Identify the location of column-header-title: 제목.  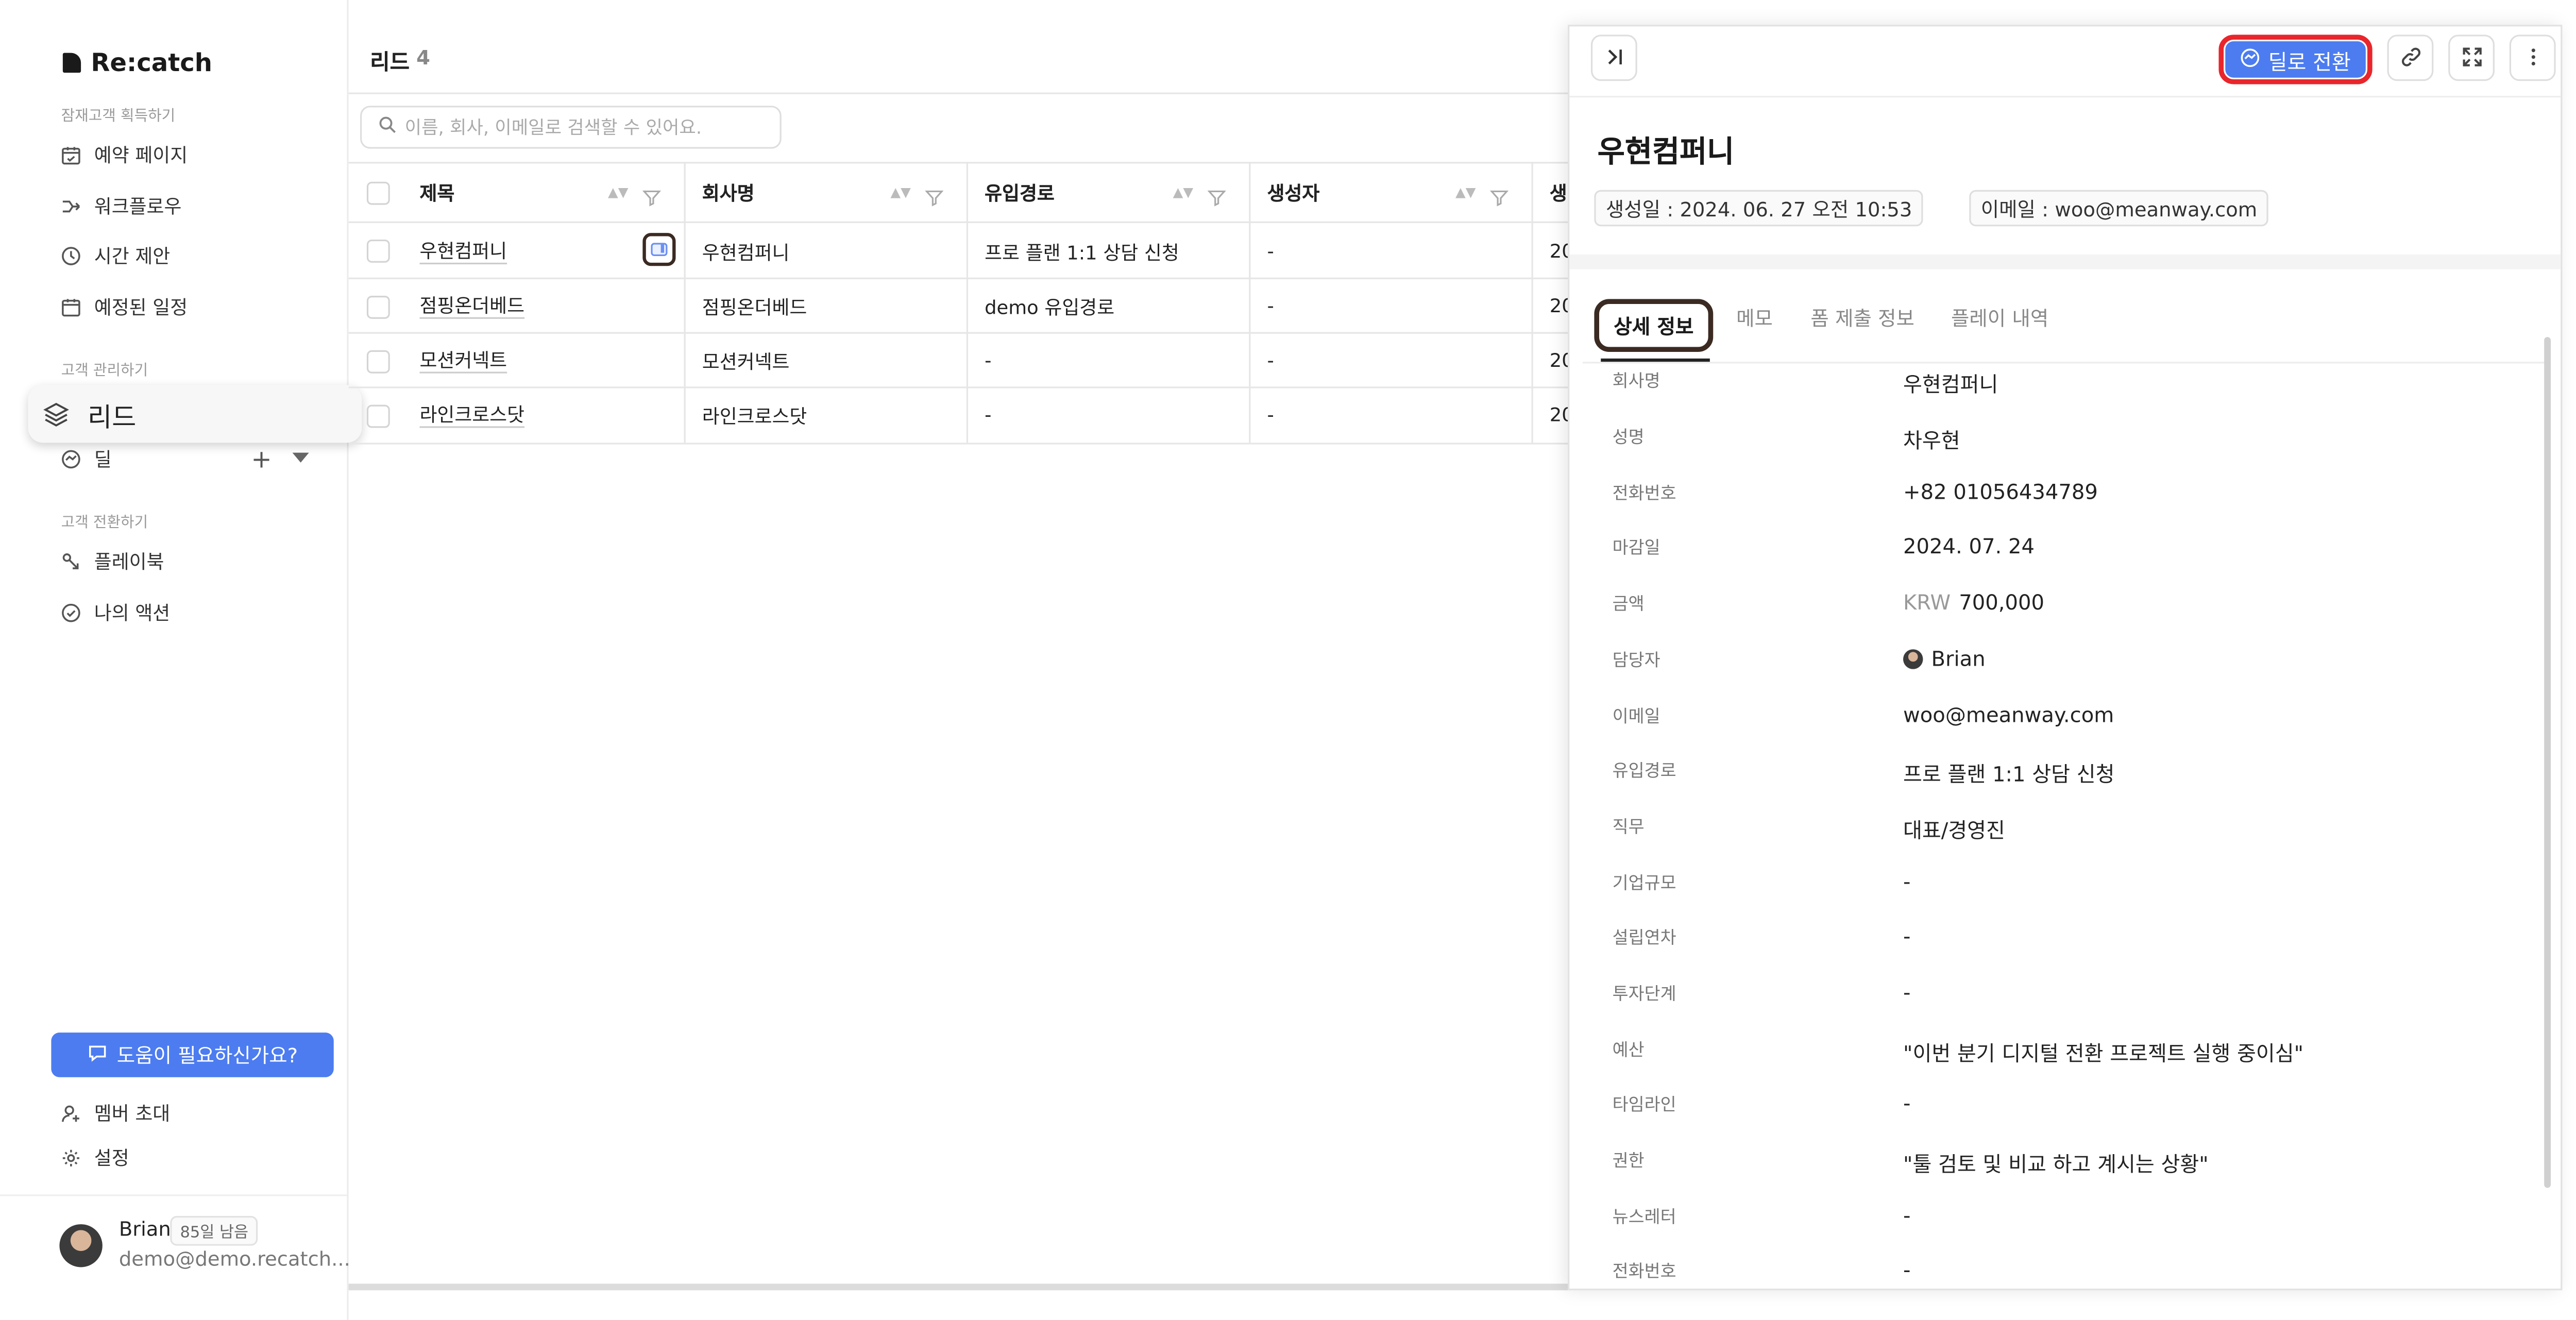
(436, 193).